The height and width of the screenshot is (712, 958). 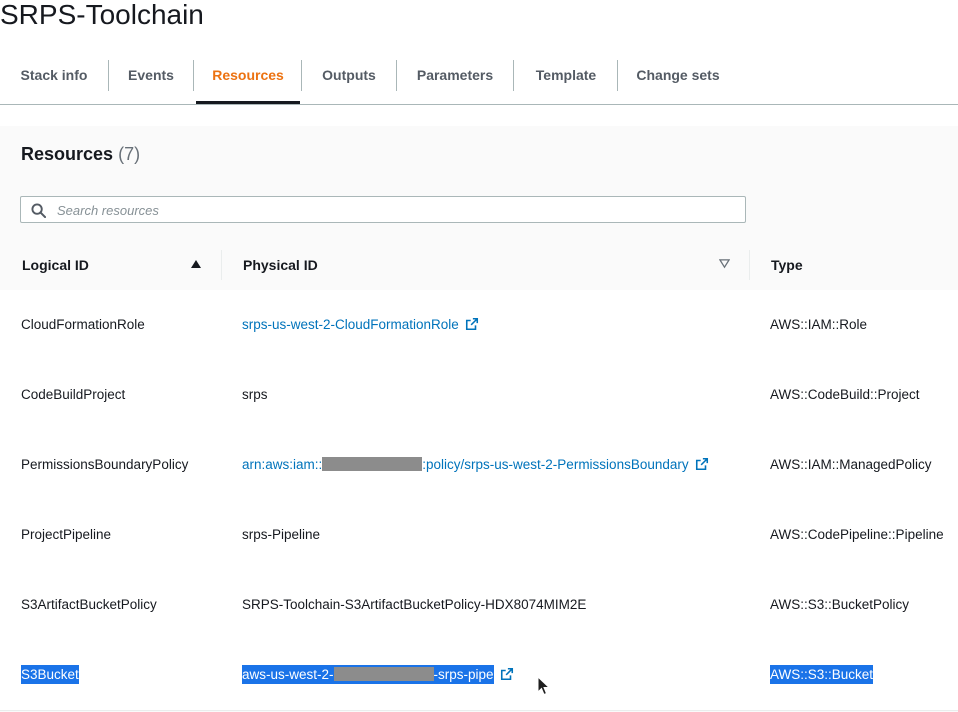 I want to click on physical-id-prefix: arn:aws:iam::, so click(x=282, y=464).